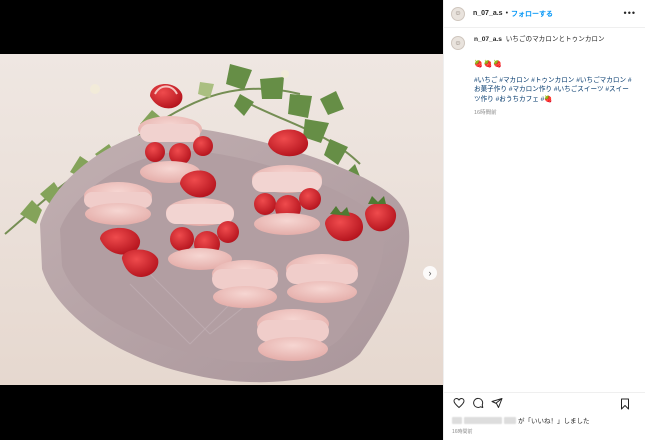  Describe the element at coordinates (488, 13) in the screenshot. I see `username-link: n_07_a.s` at that location.